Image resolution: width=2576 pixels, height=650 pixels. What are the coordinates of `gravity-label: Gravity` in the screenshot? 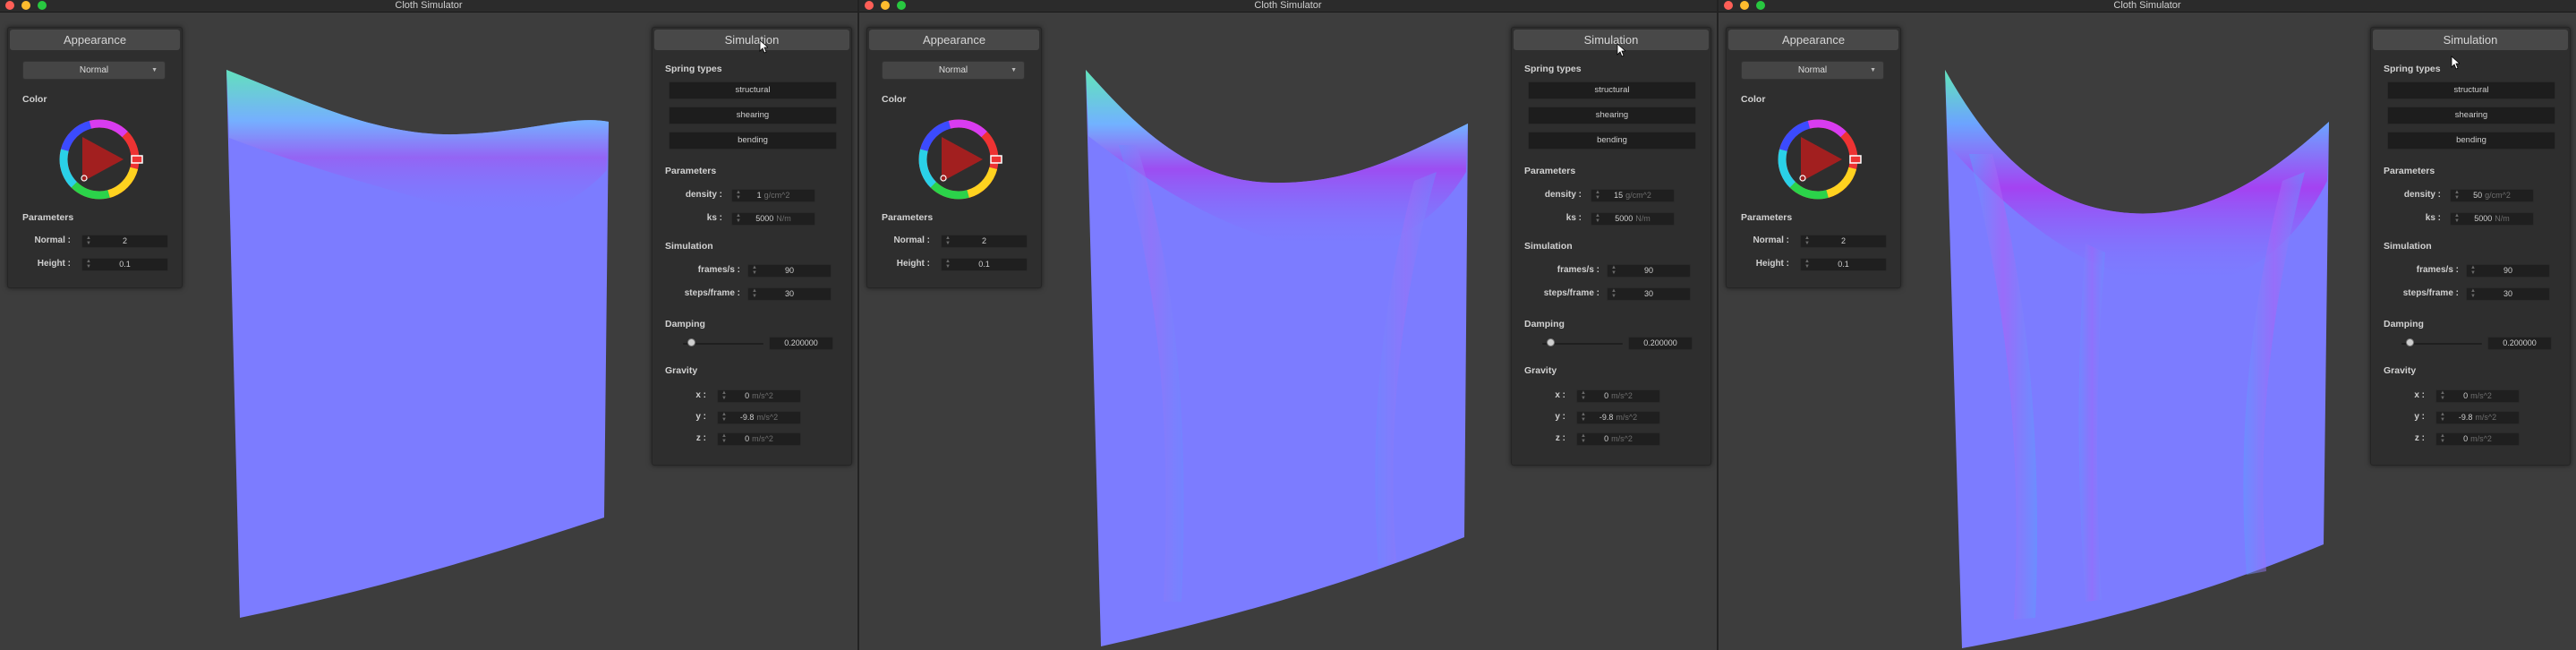 It's located at (2400, 370).